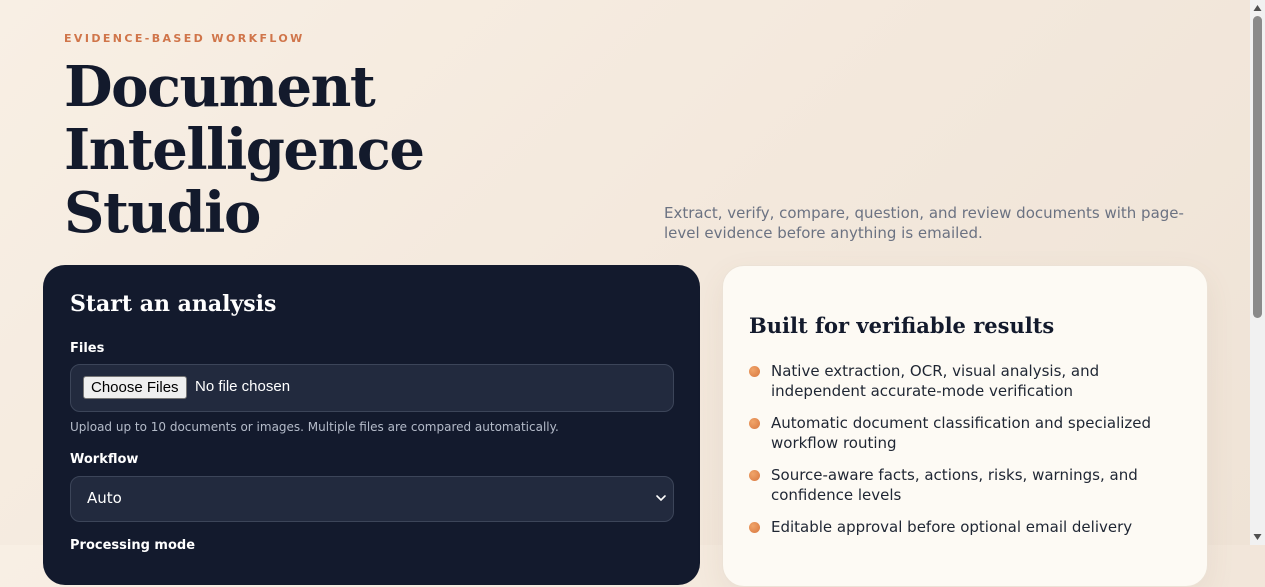 The image size is (1265, 587). I want to click on page-title: Document Intelligence Studio, so click(244, 150).